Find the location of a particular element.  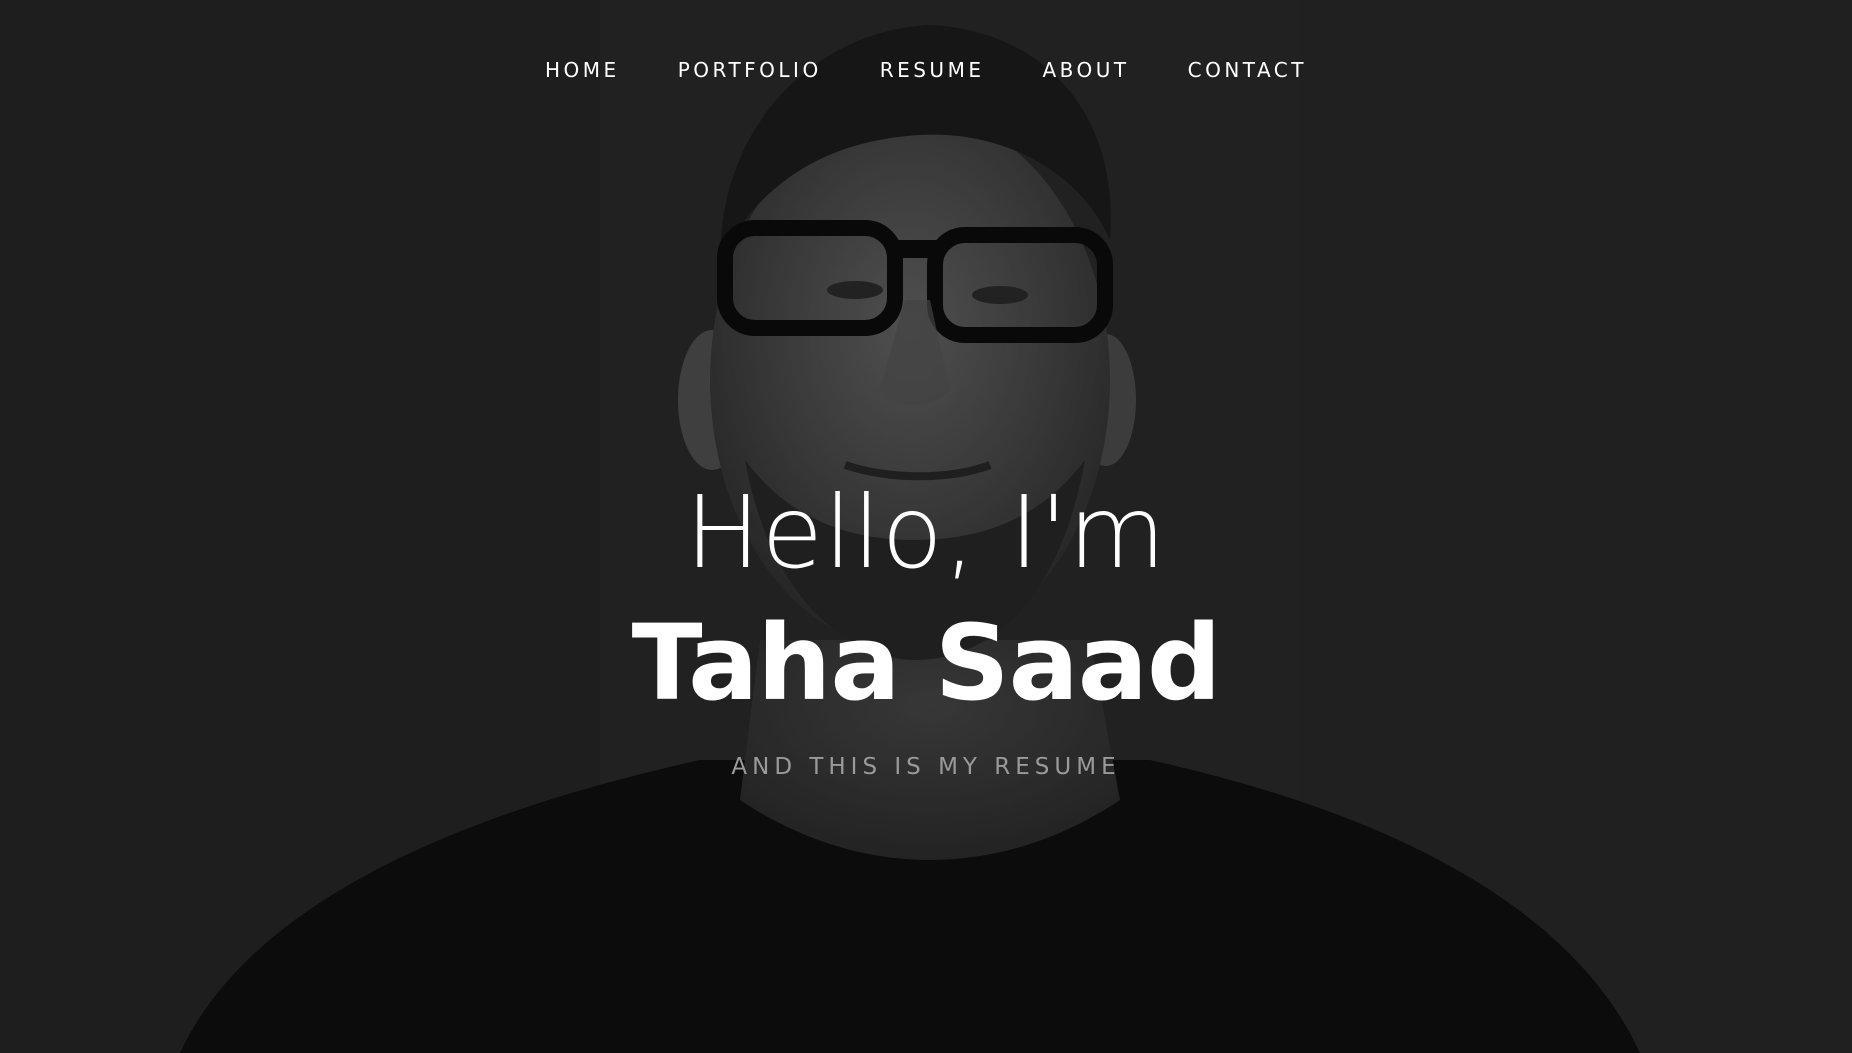

nav-resume-link: RESUME is located at coordinates (932, 70).